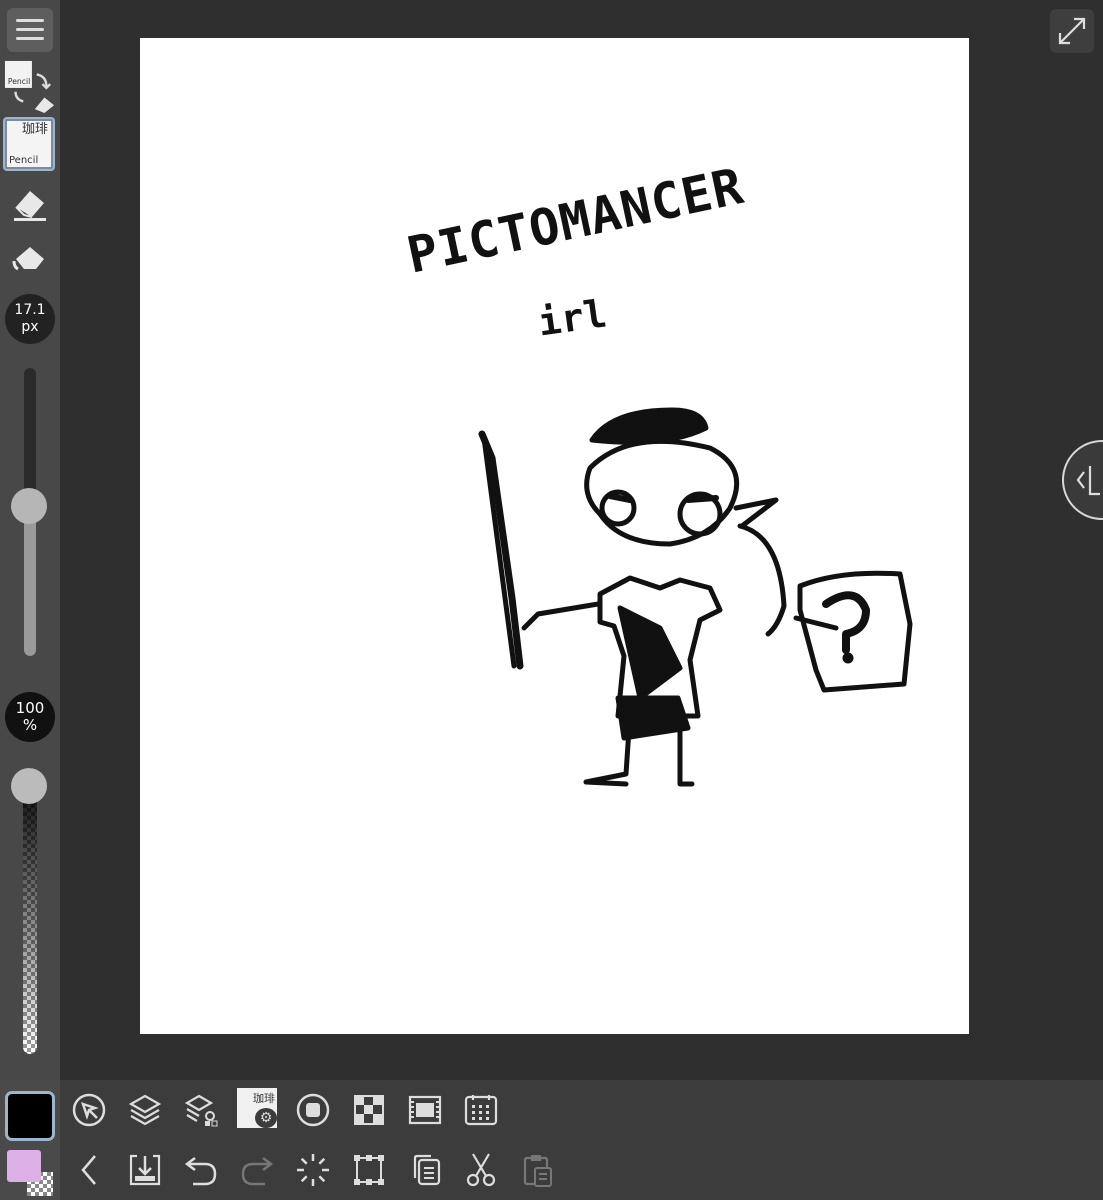  I want to click on paint-bucket-icon, so click(28, 259).